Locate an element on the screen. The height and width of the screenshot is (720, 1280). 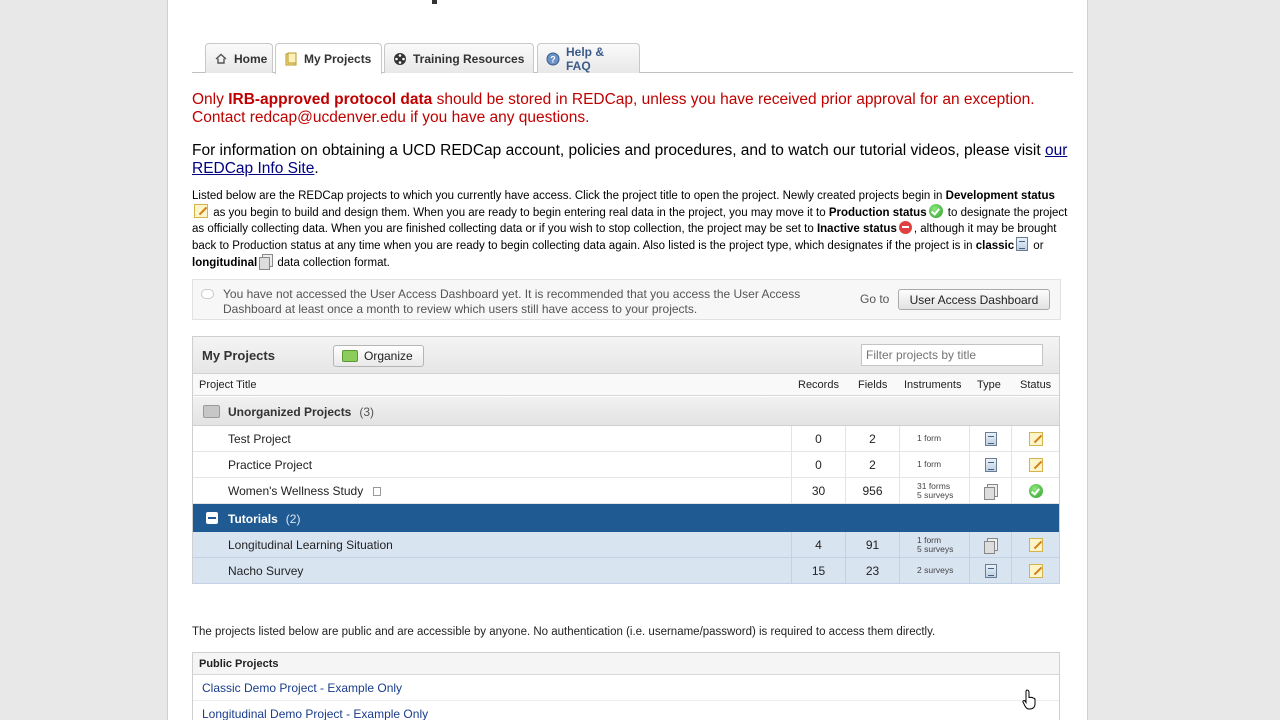
tab-training-label: Training Resources is located at coordinates (469, 58).